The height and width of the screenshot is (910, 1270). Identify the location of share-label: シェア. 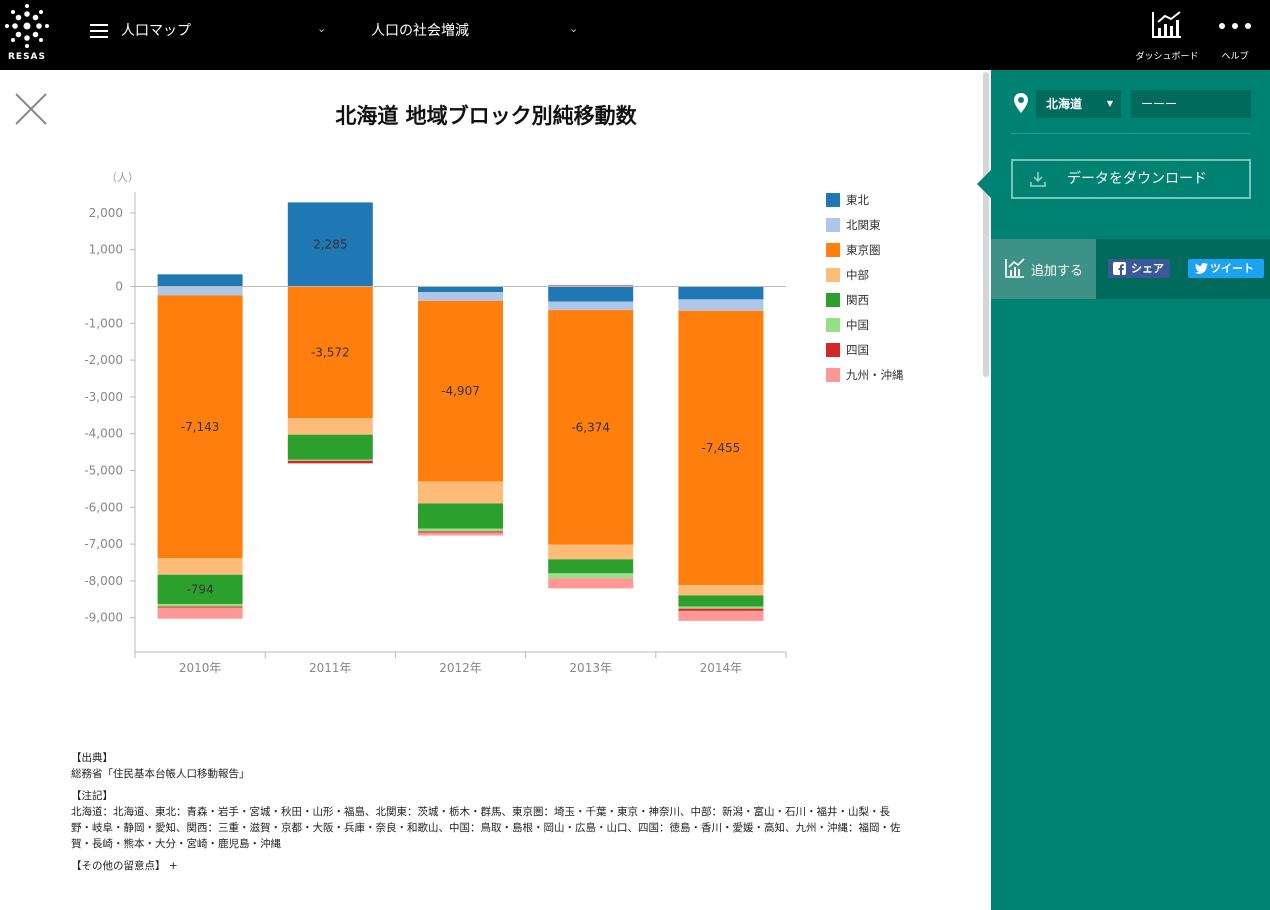
(1147, 268).